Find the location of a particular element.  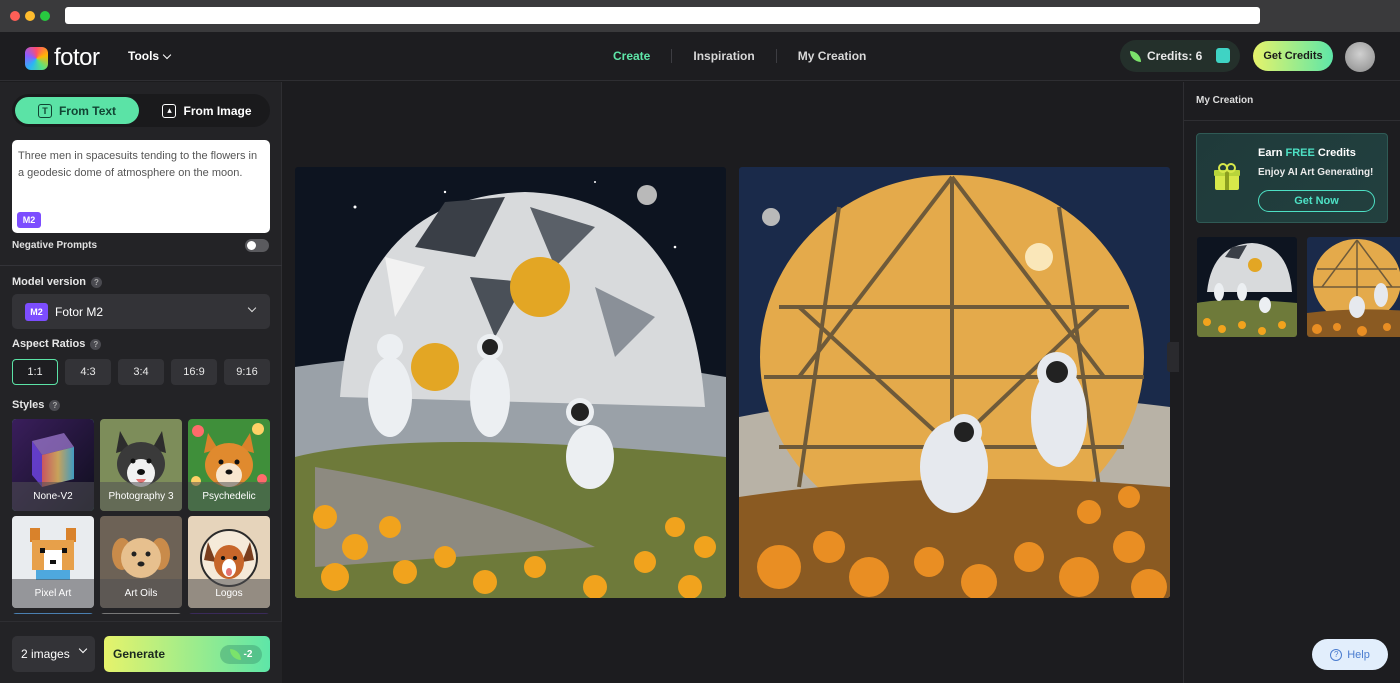

style-none-v2: None-V2 is located at coordinates (53, 465).